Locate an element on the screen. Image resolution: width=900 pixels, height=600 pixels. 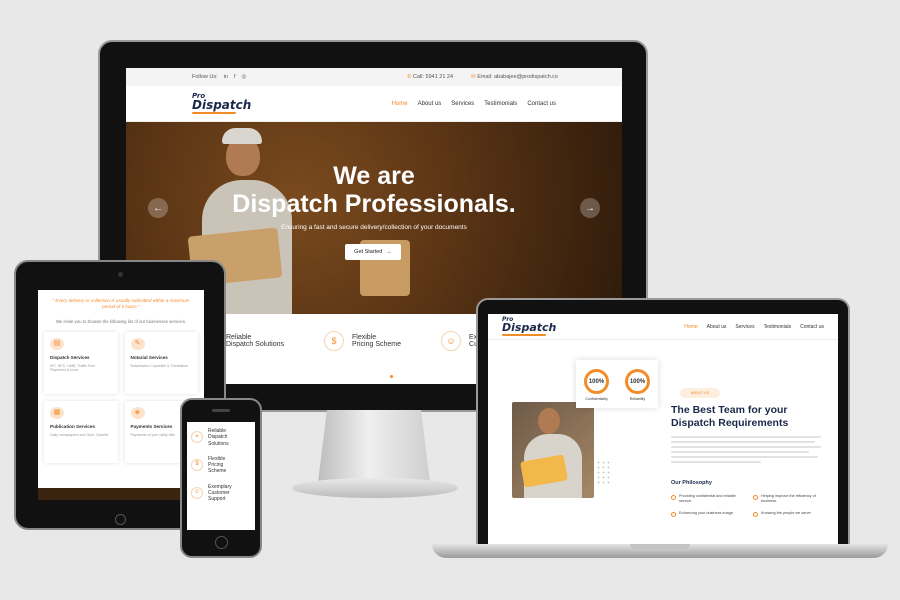
get-started-button: Get Started → is located at coordinates (373, 252).